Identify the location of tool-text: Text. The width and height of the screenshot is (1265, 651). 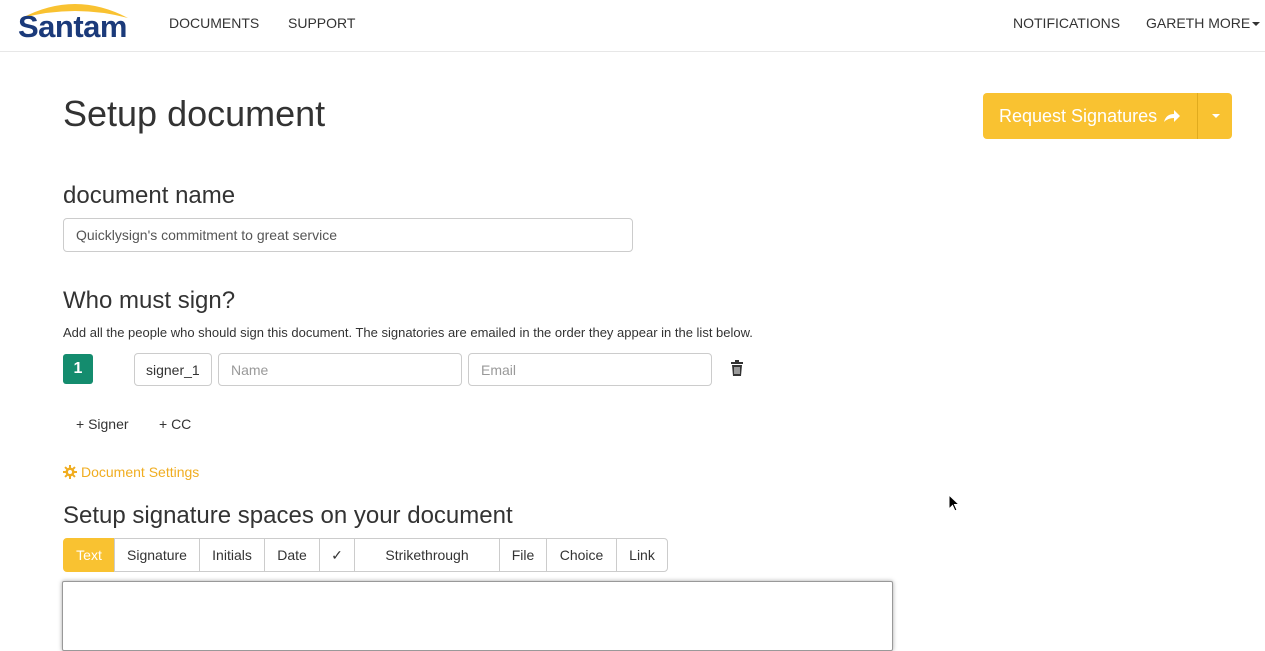
(89, 555).